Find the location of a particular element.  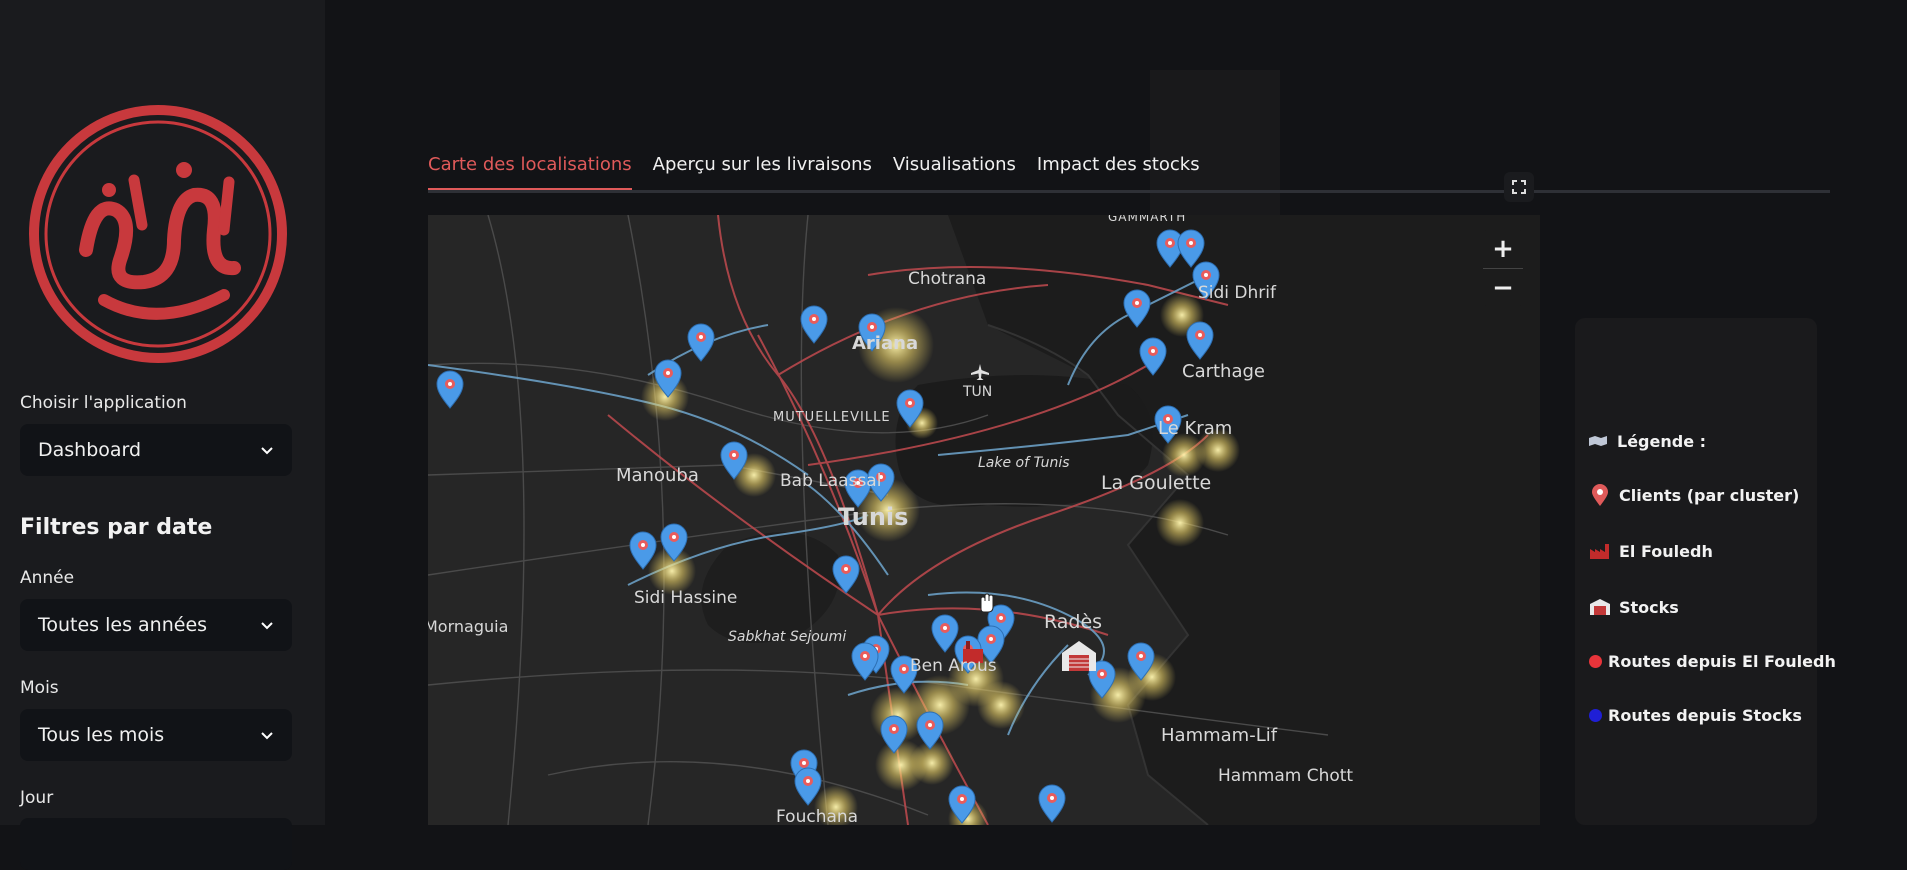

factory-icon is located at coordinates (1600, 551).